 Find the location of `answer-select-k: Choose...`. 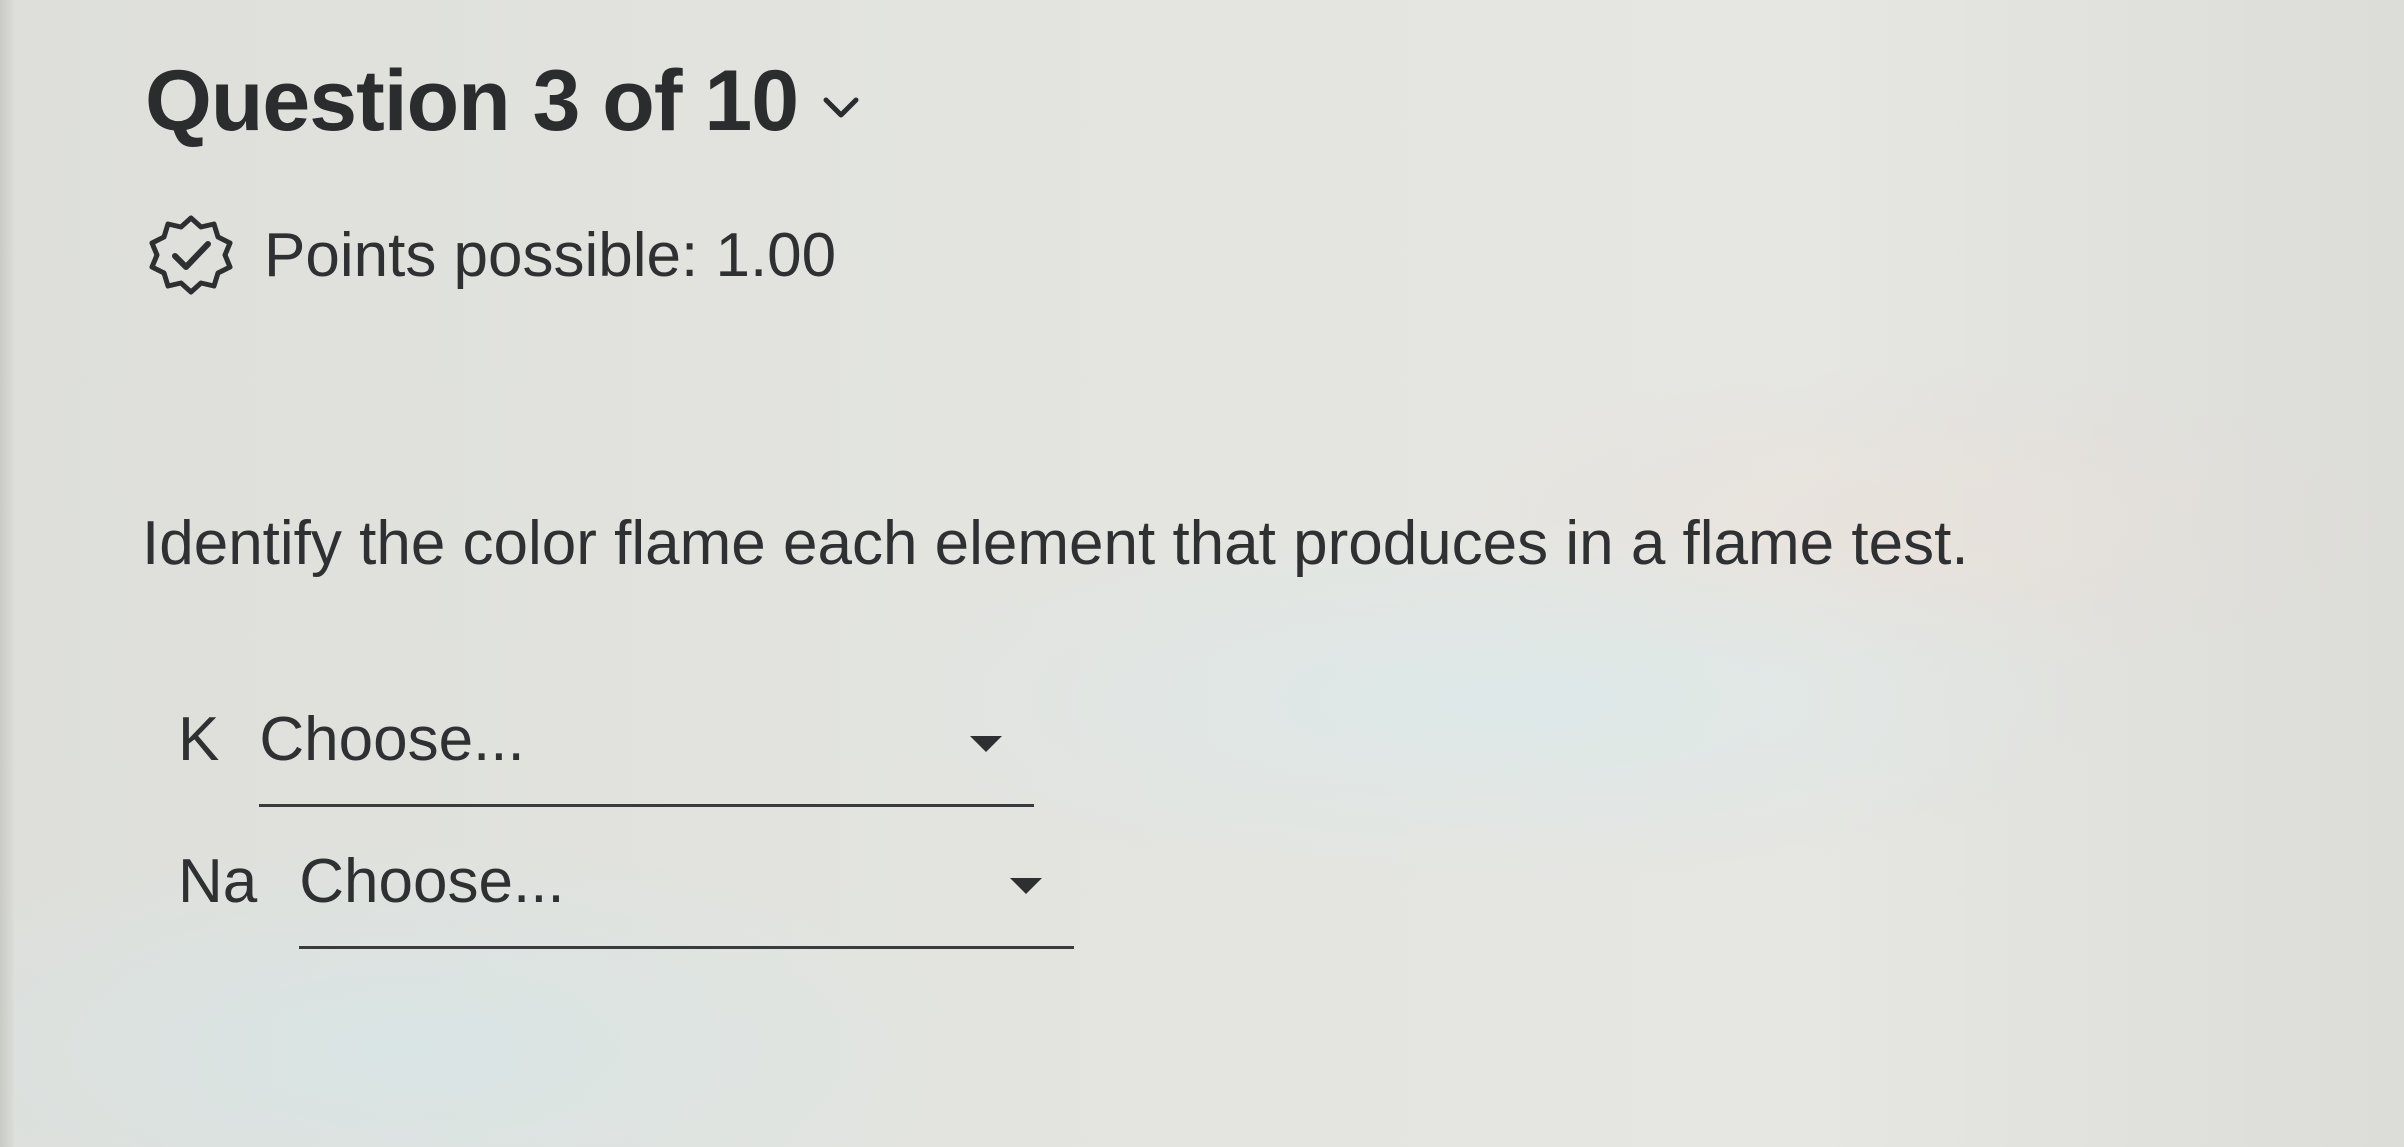

answer-select-k: Choose... is located at coordinates (647, 755).